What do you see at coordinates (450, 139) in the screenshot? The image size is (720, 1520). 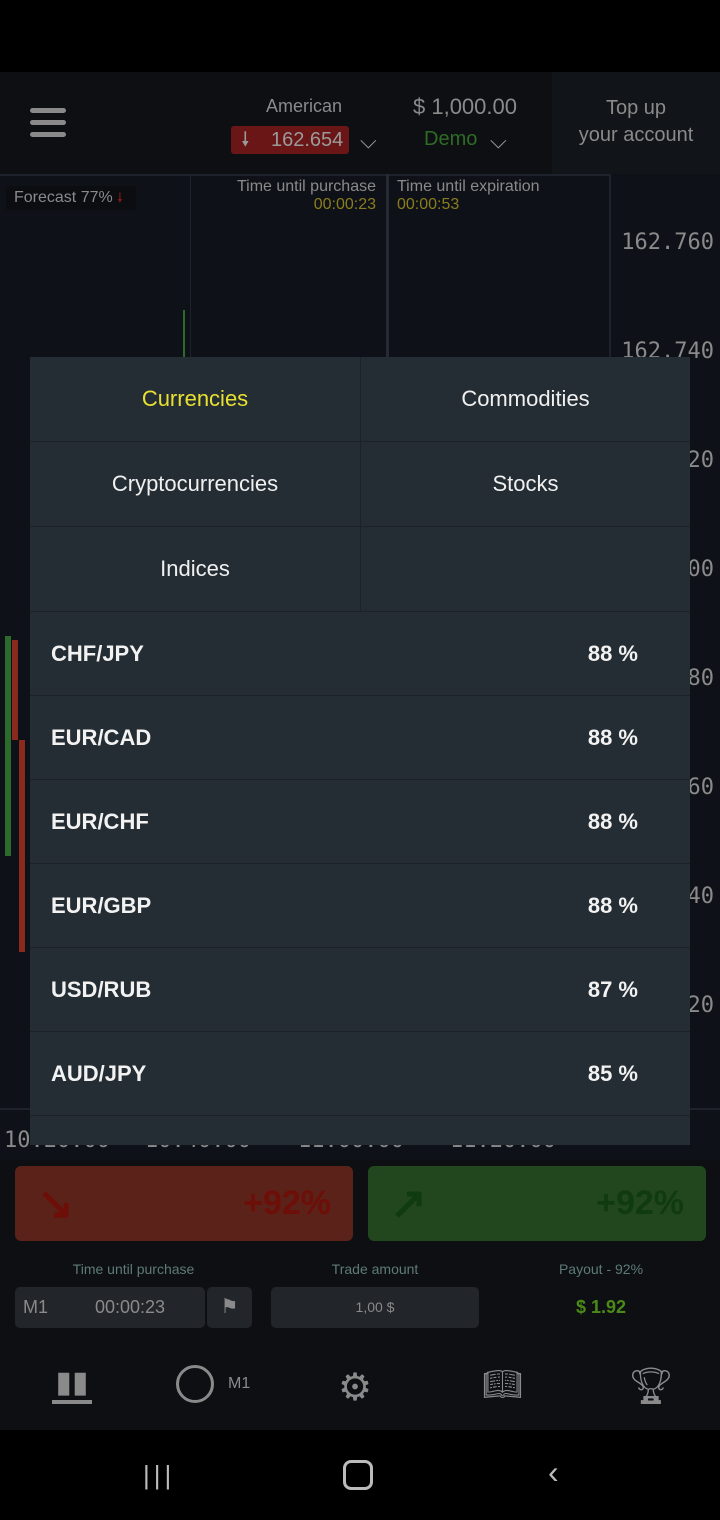 I see `account-mode: Demo` at bounding box center [450, 139].